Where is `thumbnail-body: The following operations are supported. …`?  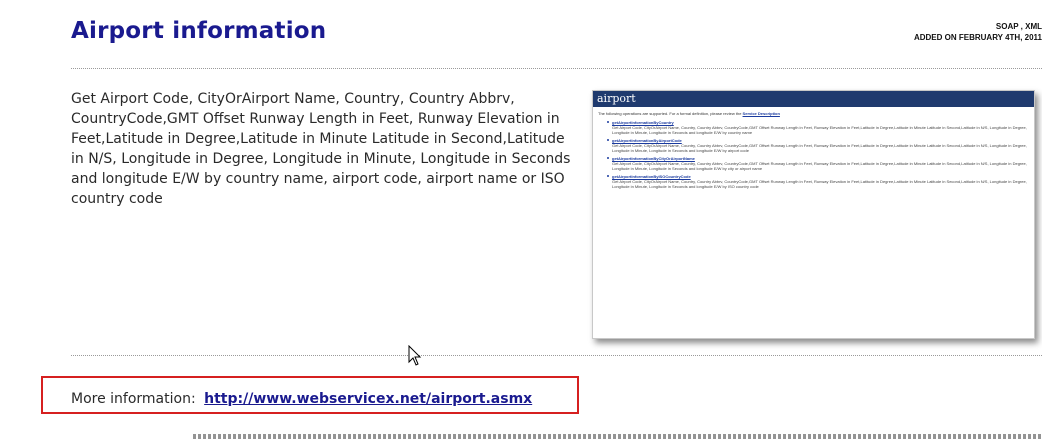
thumbnail-body: The following operations are supported. … is located at coordinates (813, 148).